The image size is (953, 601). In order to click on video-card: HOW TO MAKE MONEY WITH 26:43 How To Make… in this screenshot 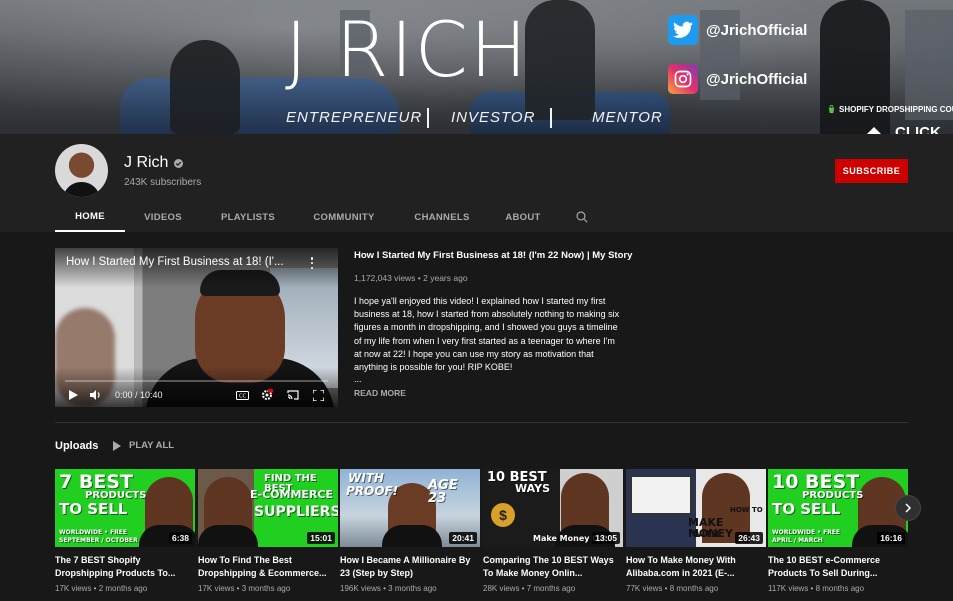, I will do `click(696, 531)`.